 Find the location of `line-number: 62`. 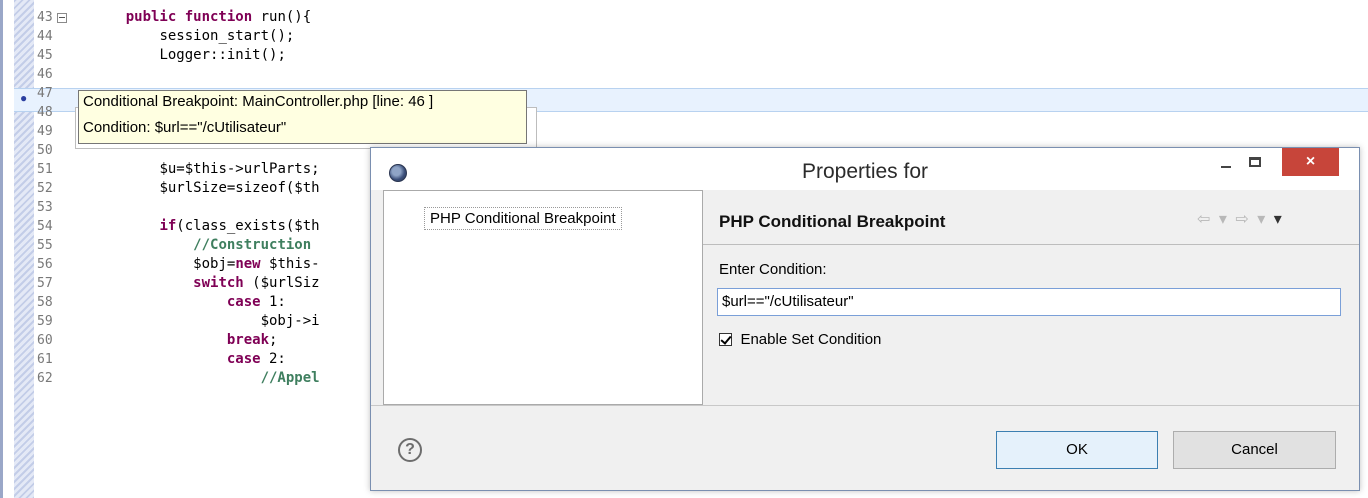

line-number: 62 is located at coordinates (45, 378).